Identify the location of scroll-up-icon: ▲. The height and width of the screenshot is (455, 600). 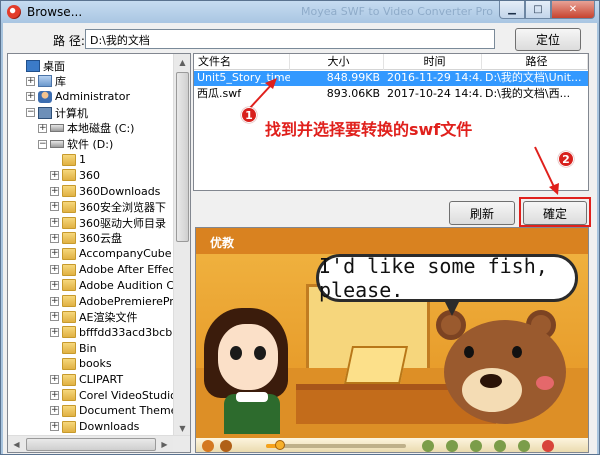
(182, 62).